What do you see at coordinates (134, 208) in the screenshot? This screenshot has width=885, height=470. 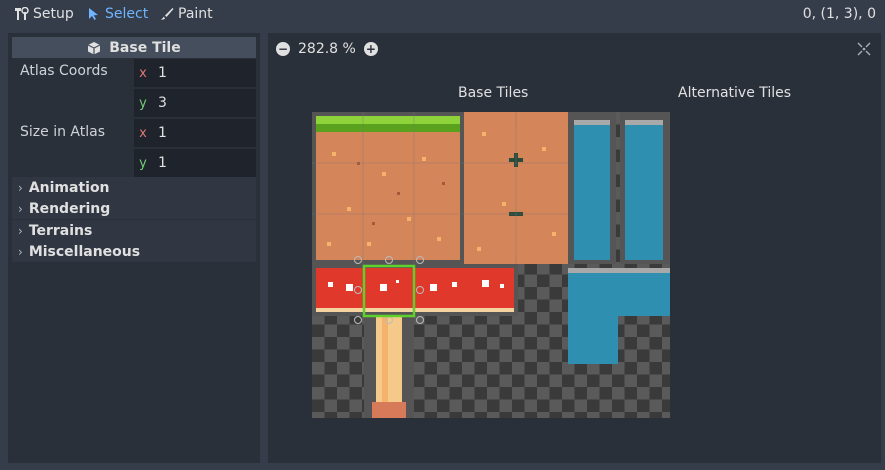 I see `group-rendering: › Rendering` at bounding box center [134, 208].